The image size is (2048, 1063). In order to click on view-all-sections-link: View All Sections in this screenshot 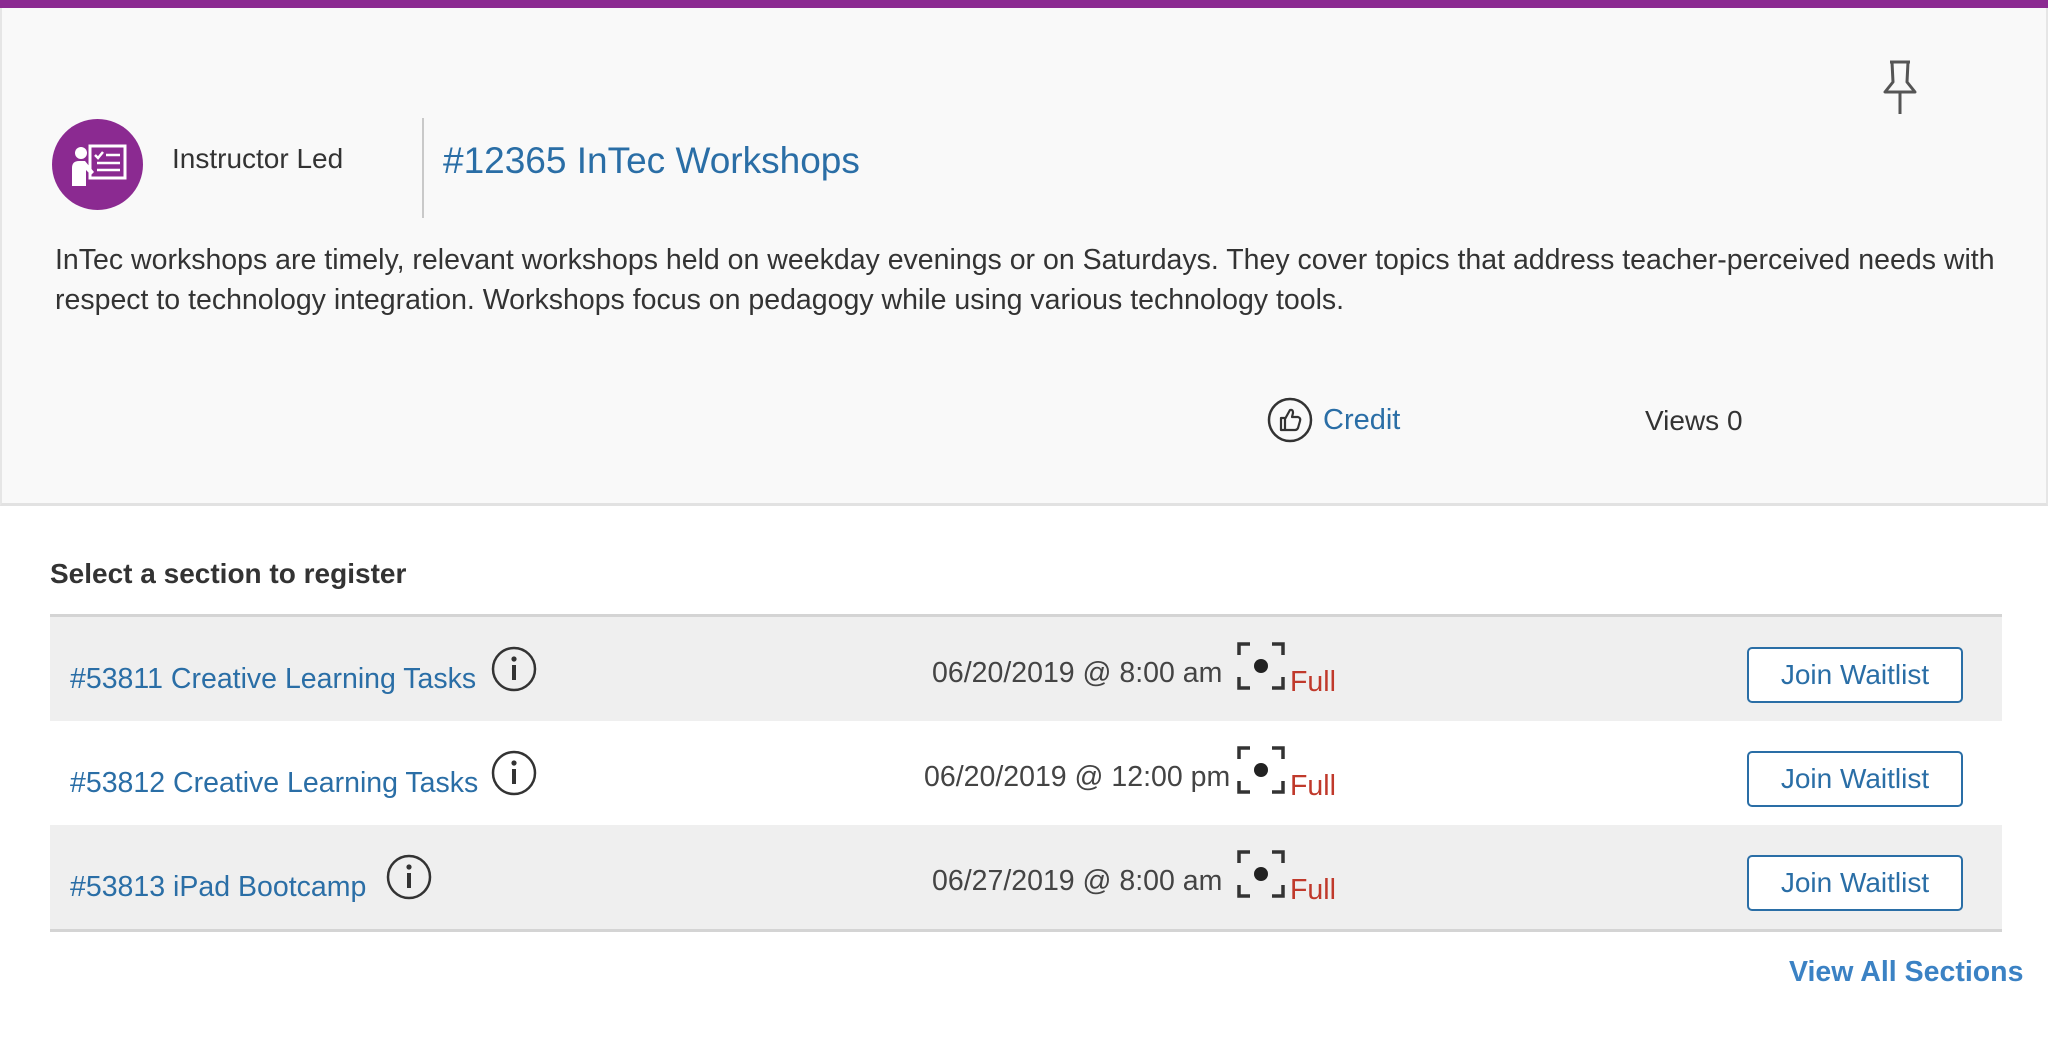, I will do `click(1906, 972)`.